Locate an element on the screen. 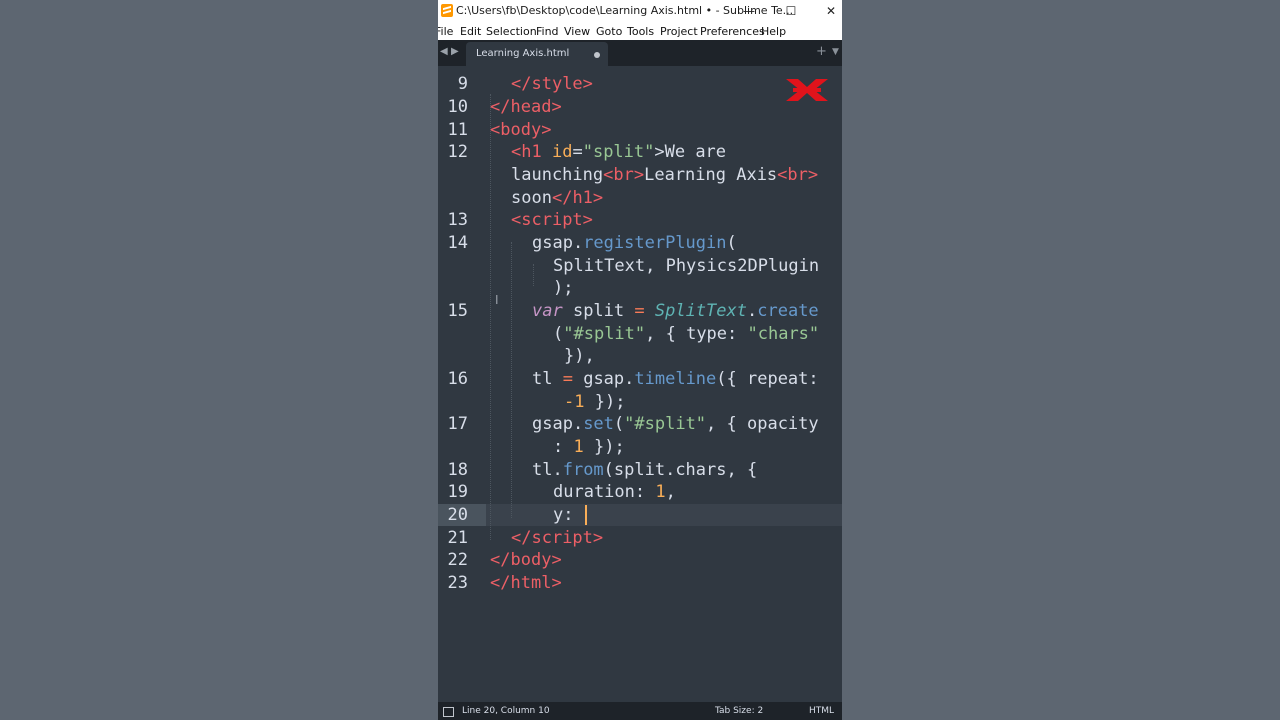 This screenshot has width=1280, height=720. menu-view: View is located at coordinates (577, 31).